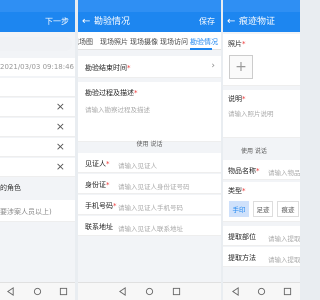 This screenshot has height=300, width=320. I want to click on address-field: 联系地址 请输入见证人联系地址, so click(149, 226).